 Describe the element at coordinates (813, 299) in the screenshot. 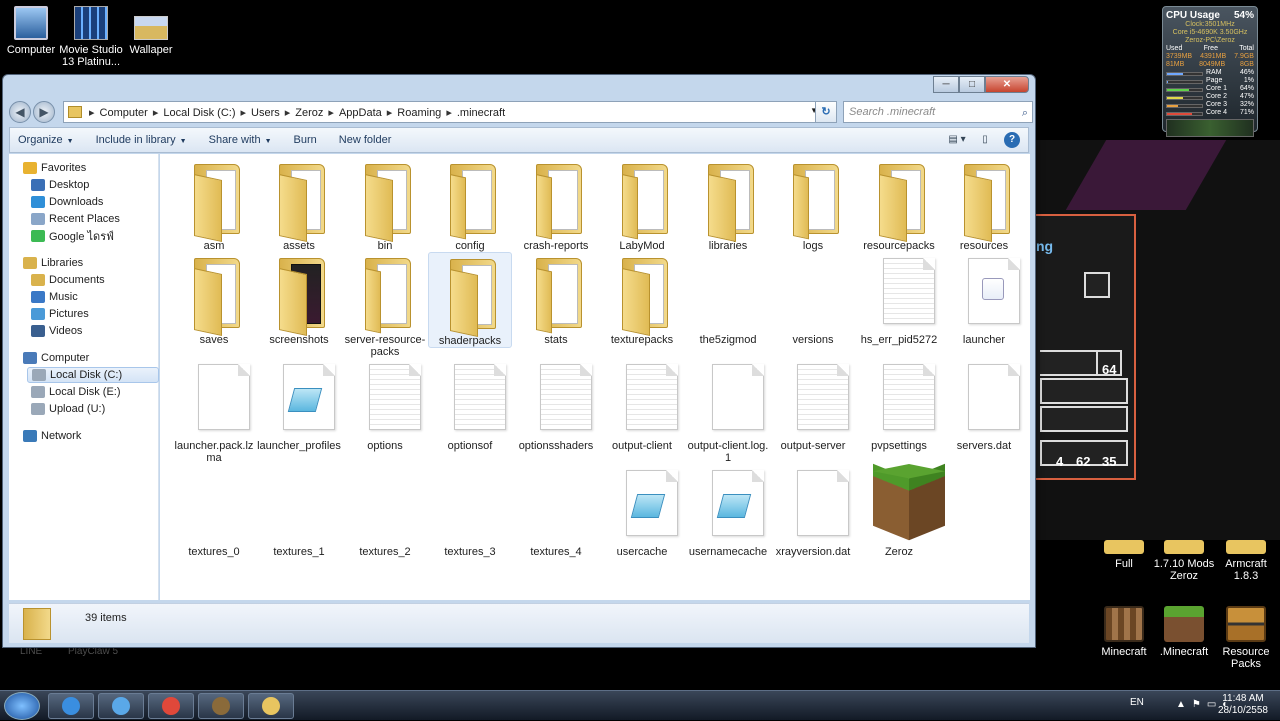

I see `file-item: versions` at that location.